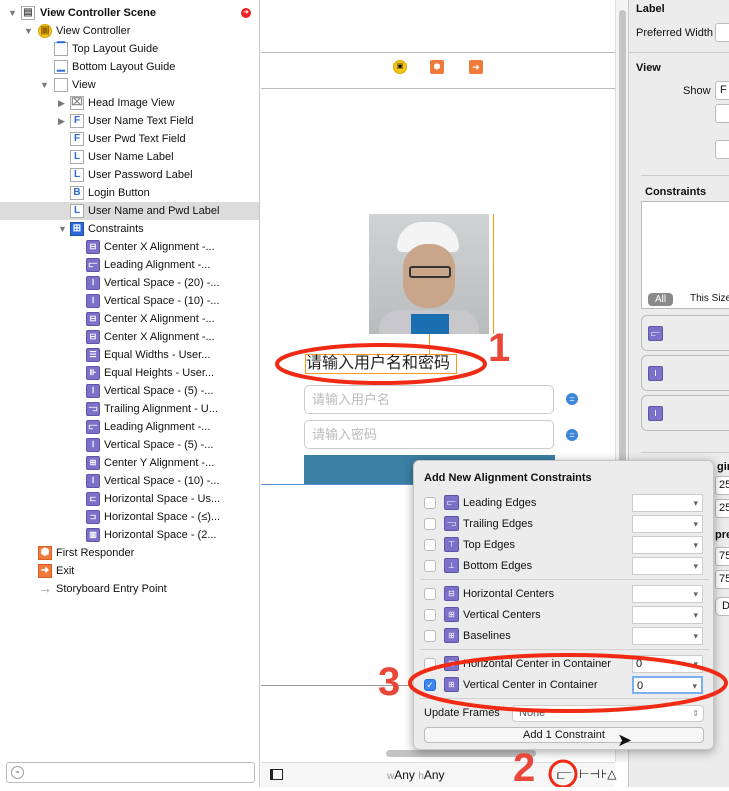 Image resolution: width=729 pixels, height=791 pixels. Describe the element at coordinates (566, 615) in the screenshot. I see `alignment-option-row: ⊞ Vertical Centers` at that location.